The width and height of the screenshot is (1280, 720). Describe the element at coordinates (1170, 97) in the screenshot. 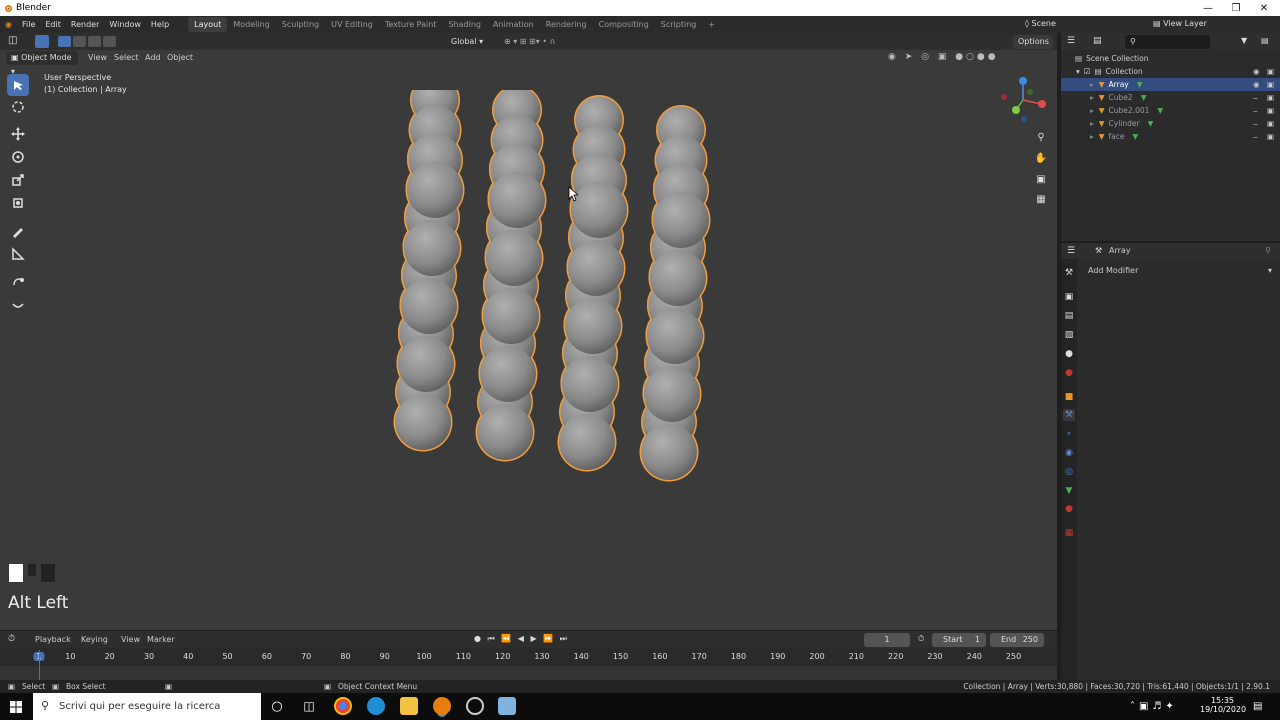

I see `outliner-item-cube2: ▸ ▼ Cube2 ▼ ⌣ ▣` at that location.